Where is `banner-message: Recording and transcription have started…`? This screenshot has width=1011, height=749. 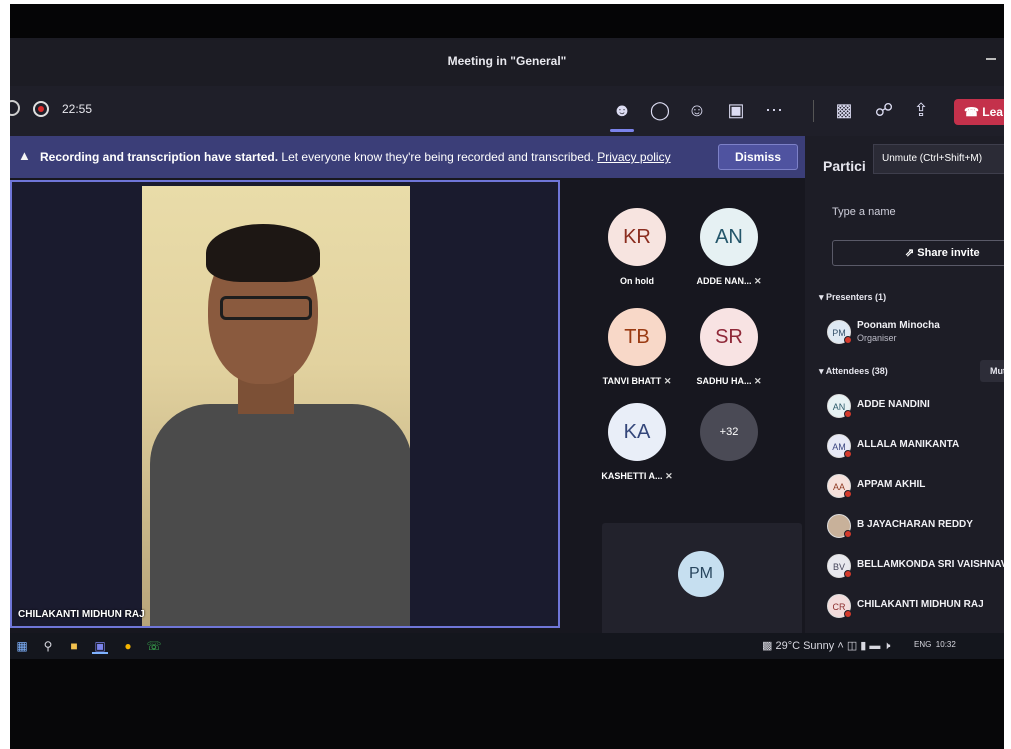 banner-message: Recording and transcription have started… is located at coordinates (355, 157).